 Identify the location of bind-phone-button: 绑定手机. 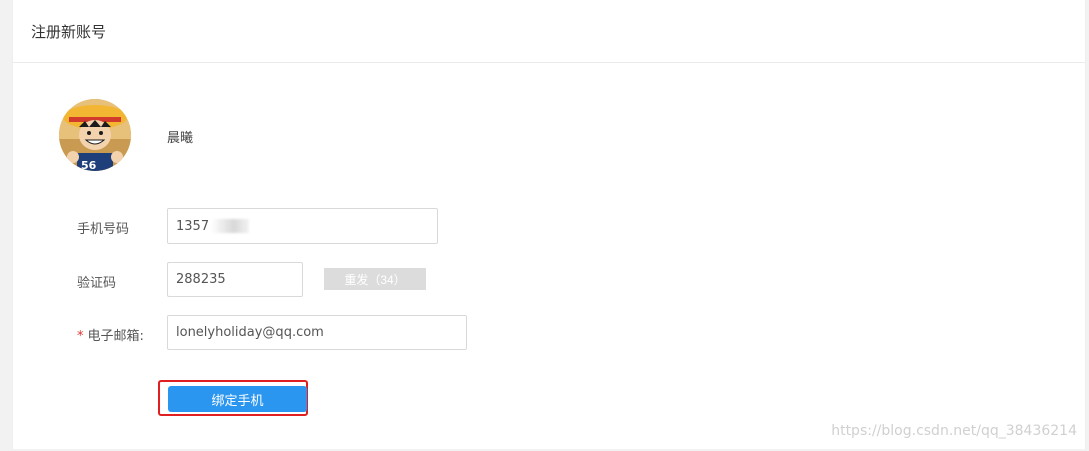
(237, 399).